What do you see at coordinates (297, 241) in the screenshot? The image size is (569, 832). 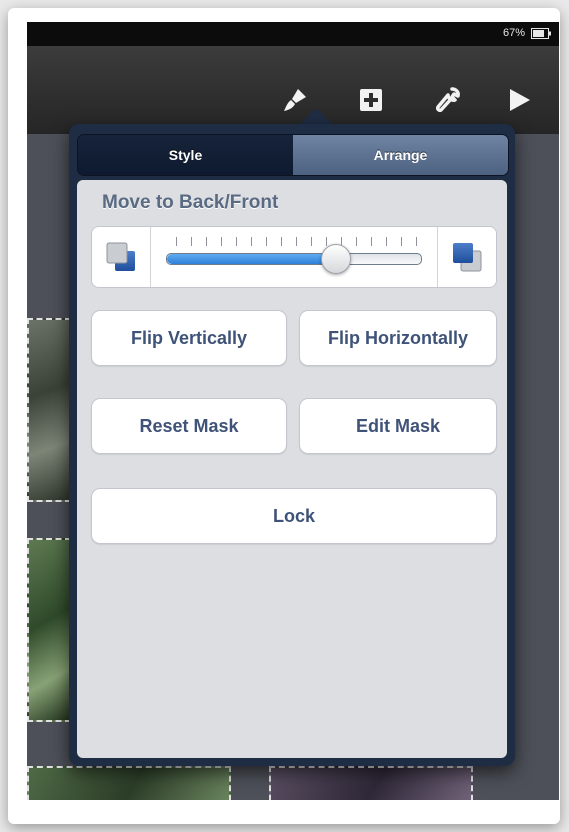 I see `slider-ticks` at bounding box center [297, 241].